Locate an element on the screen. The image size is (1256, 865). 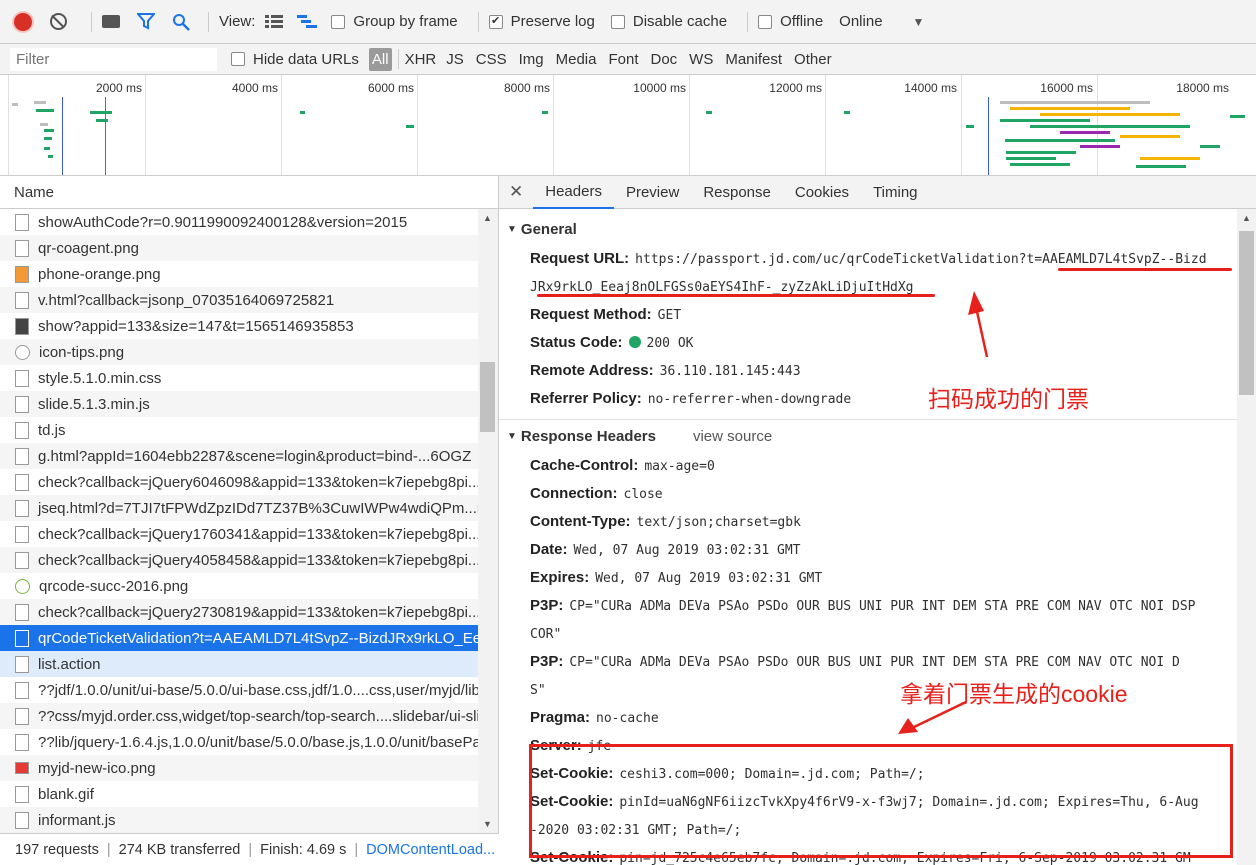
type-filter-css: CSS is located at coordinates (491, 59).